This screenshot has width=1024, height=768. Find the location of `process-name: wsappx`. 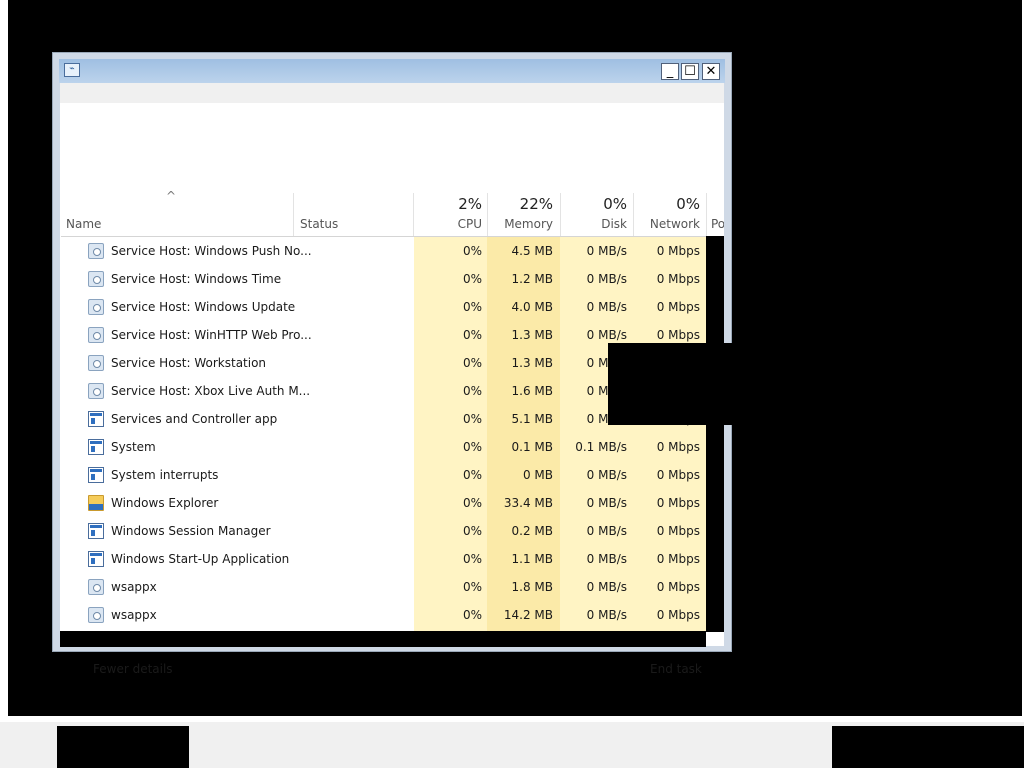

process-name: wsappx is located at coordinates (134, 615).